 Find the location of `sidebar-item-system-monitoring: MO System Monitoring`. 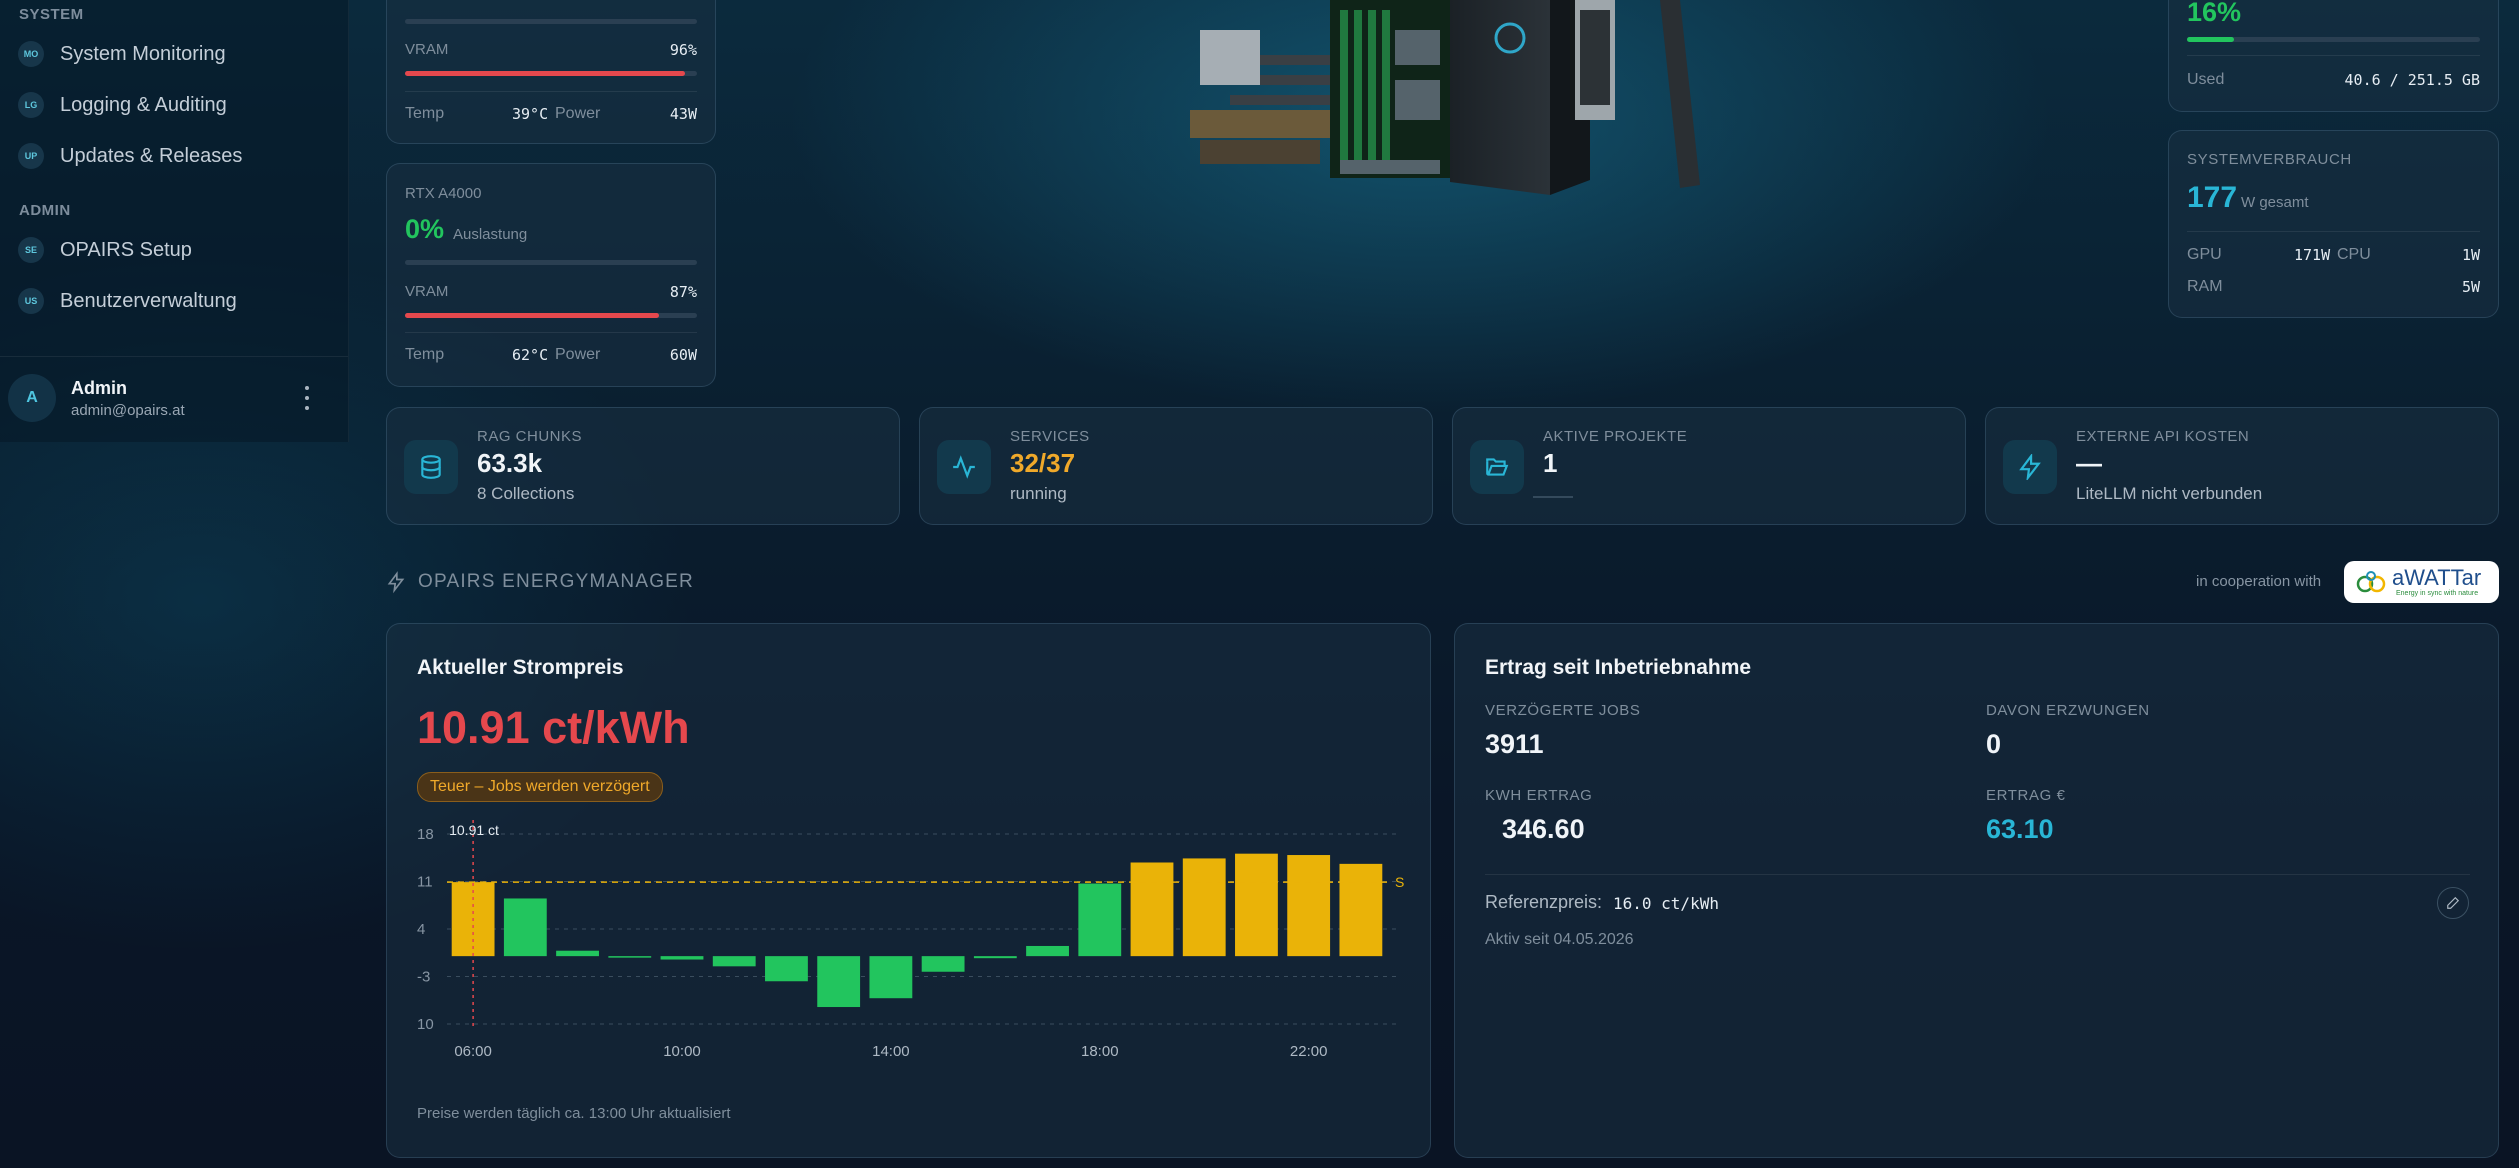

sidebar-item-system-monitoring: MO System Monitoring is located at coordinates (122, 54).